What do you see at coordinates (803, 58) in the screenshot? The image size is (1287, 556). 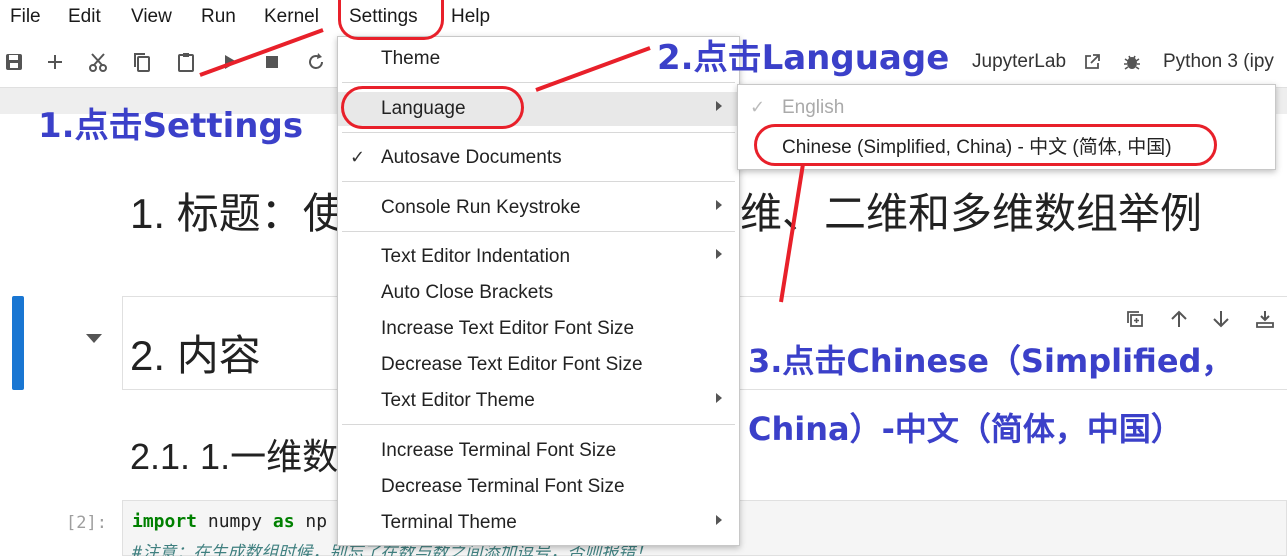 I see `annotation-step2: 2.点击Language` at bounding box center [803, 58].